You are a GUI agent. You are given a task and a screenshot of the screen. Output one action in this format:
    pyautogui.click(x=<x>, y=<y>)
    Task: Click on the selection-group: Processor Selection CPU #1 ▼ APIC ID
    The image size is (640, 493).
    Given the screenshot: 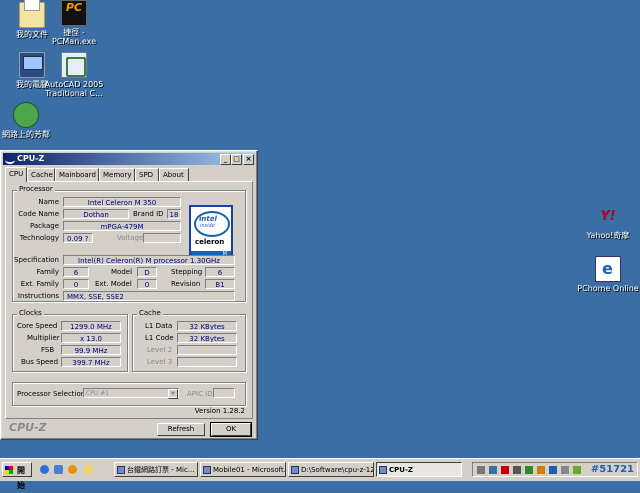 What is the action you would take?
    pyautogui.click(x=129, y=394)
    